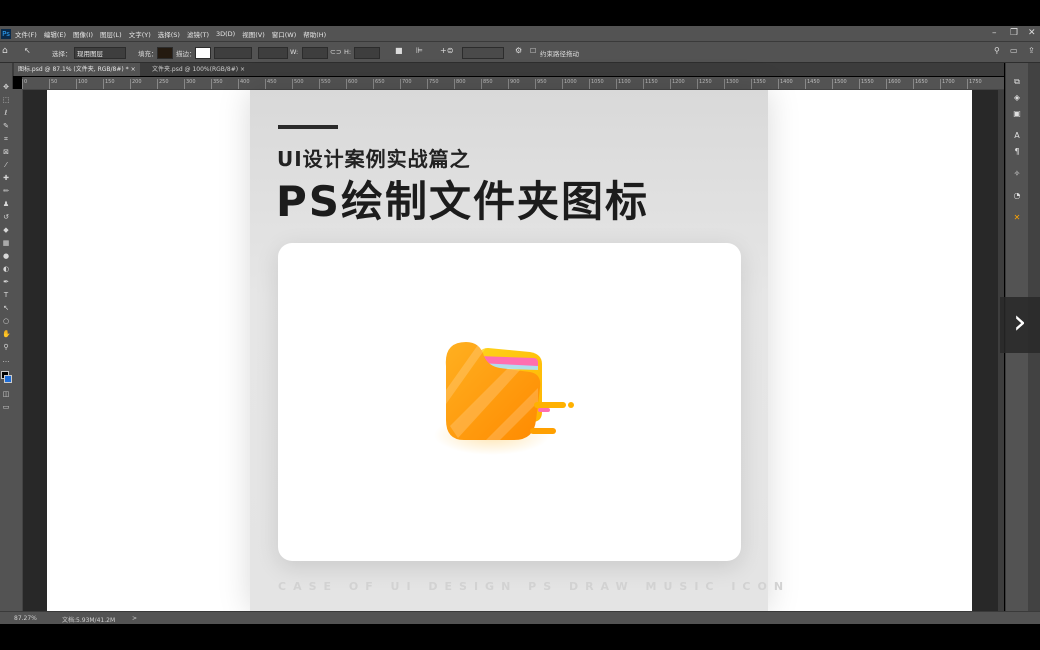 Image resolution: width=1040 pixels, height=650 pixels. Describe the element at coordinates (623, 84) in the screenshot. I see `ruler-tick-label: 1100` at that location.